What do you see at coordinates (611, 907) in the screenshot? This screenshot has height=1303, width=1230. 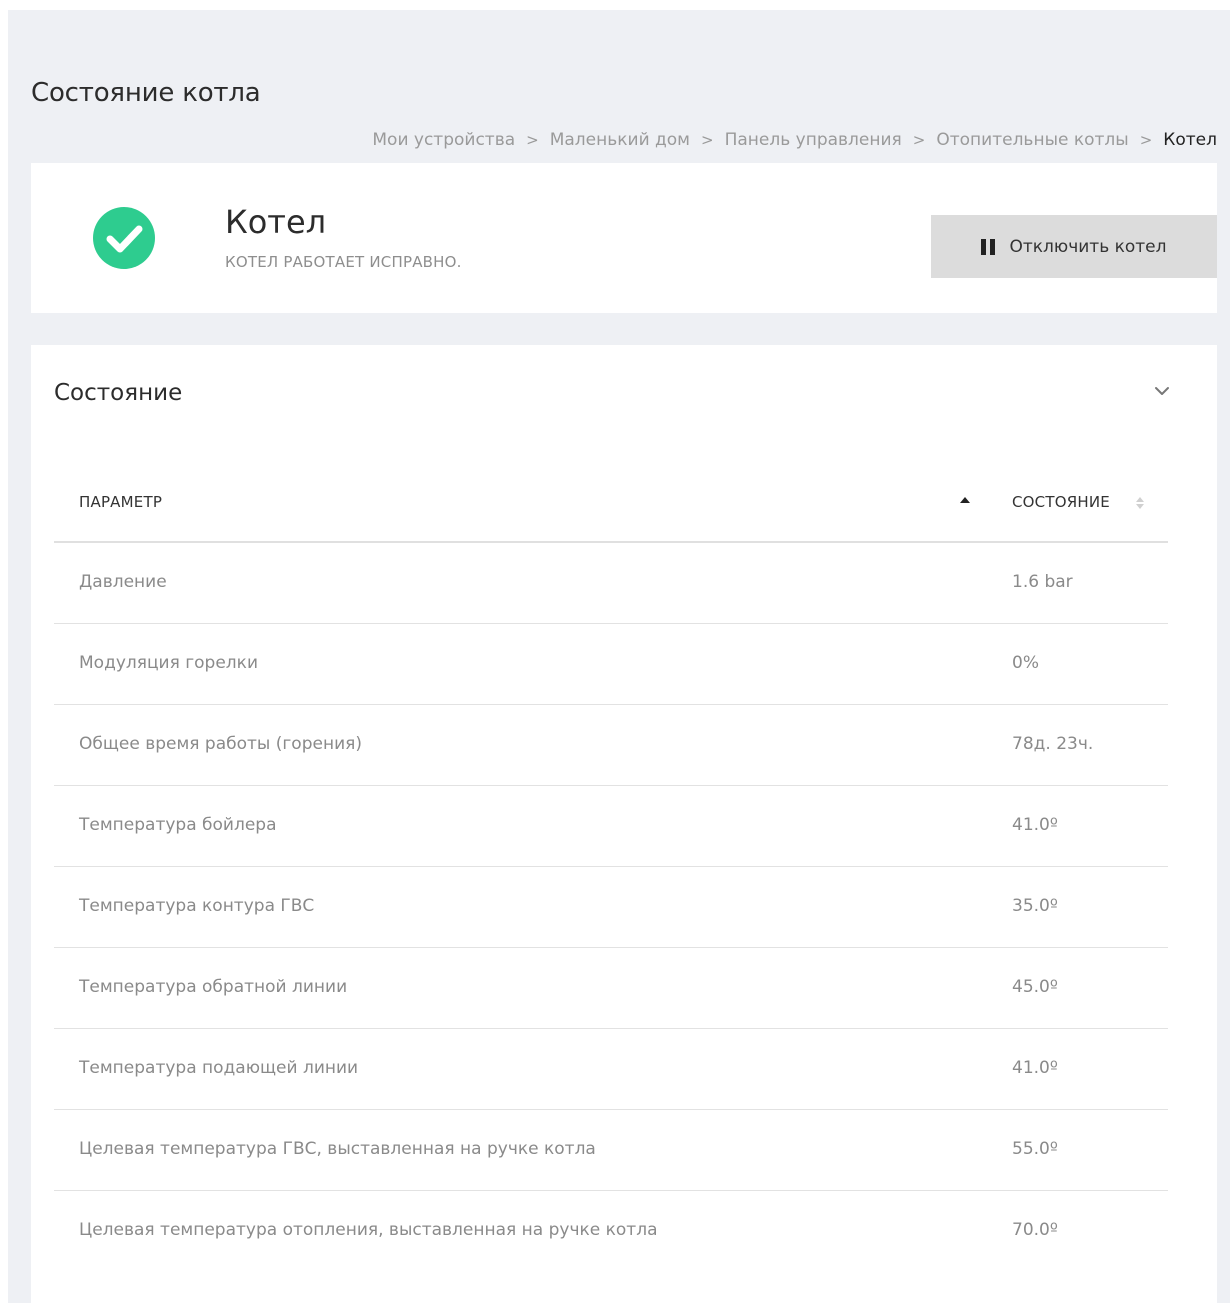 I see `table-row: Температура контура ГВС 35.0º` at bounding box center [611, 907].